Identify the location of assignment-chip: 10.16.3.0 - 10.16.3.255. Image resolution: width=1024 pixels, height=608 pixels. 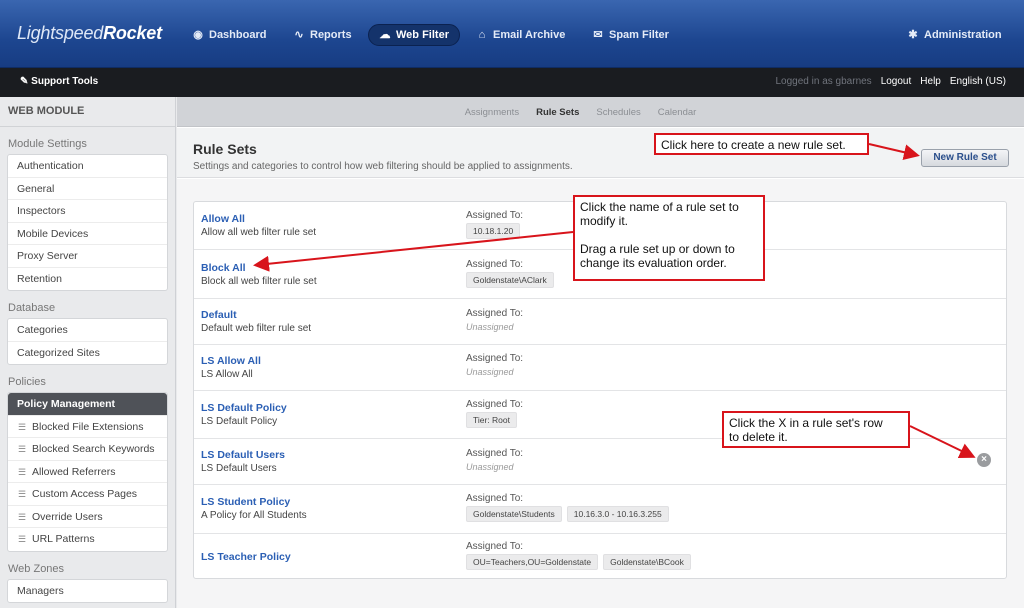
(617, 514).